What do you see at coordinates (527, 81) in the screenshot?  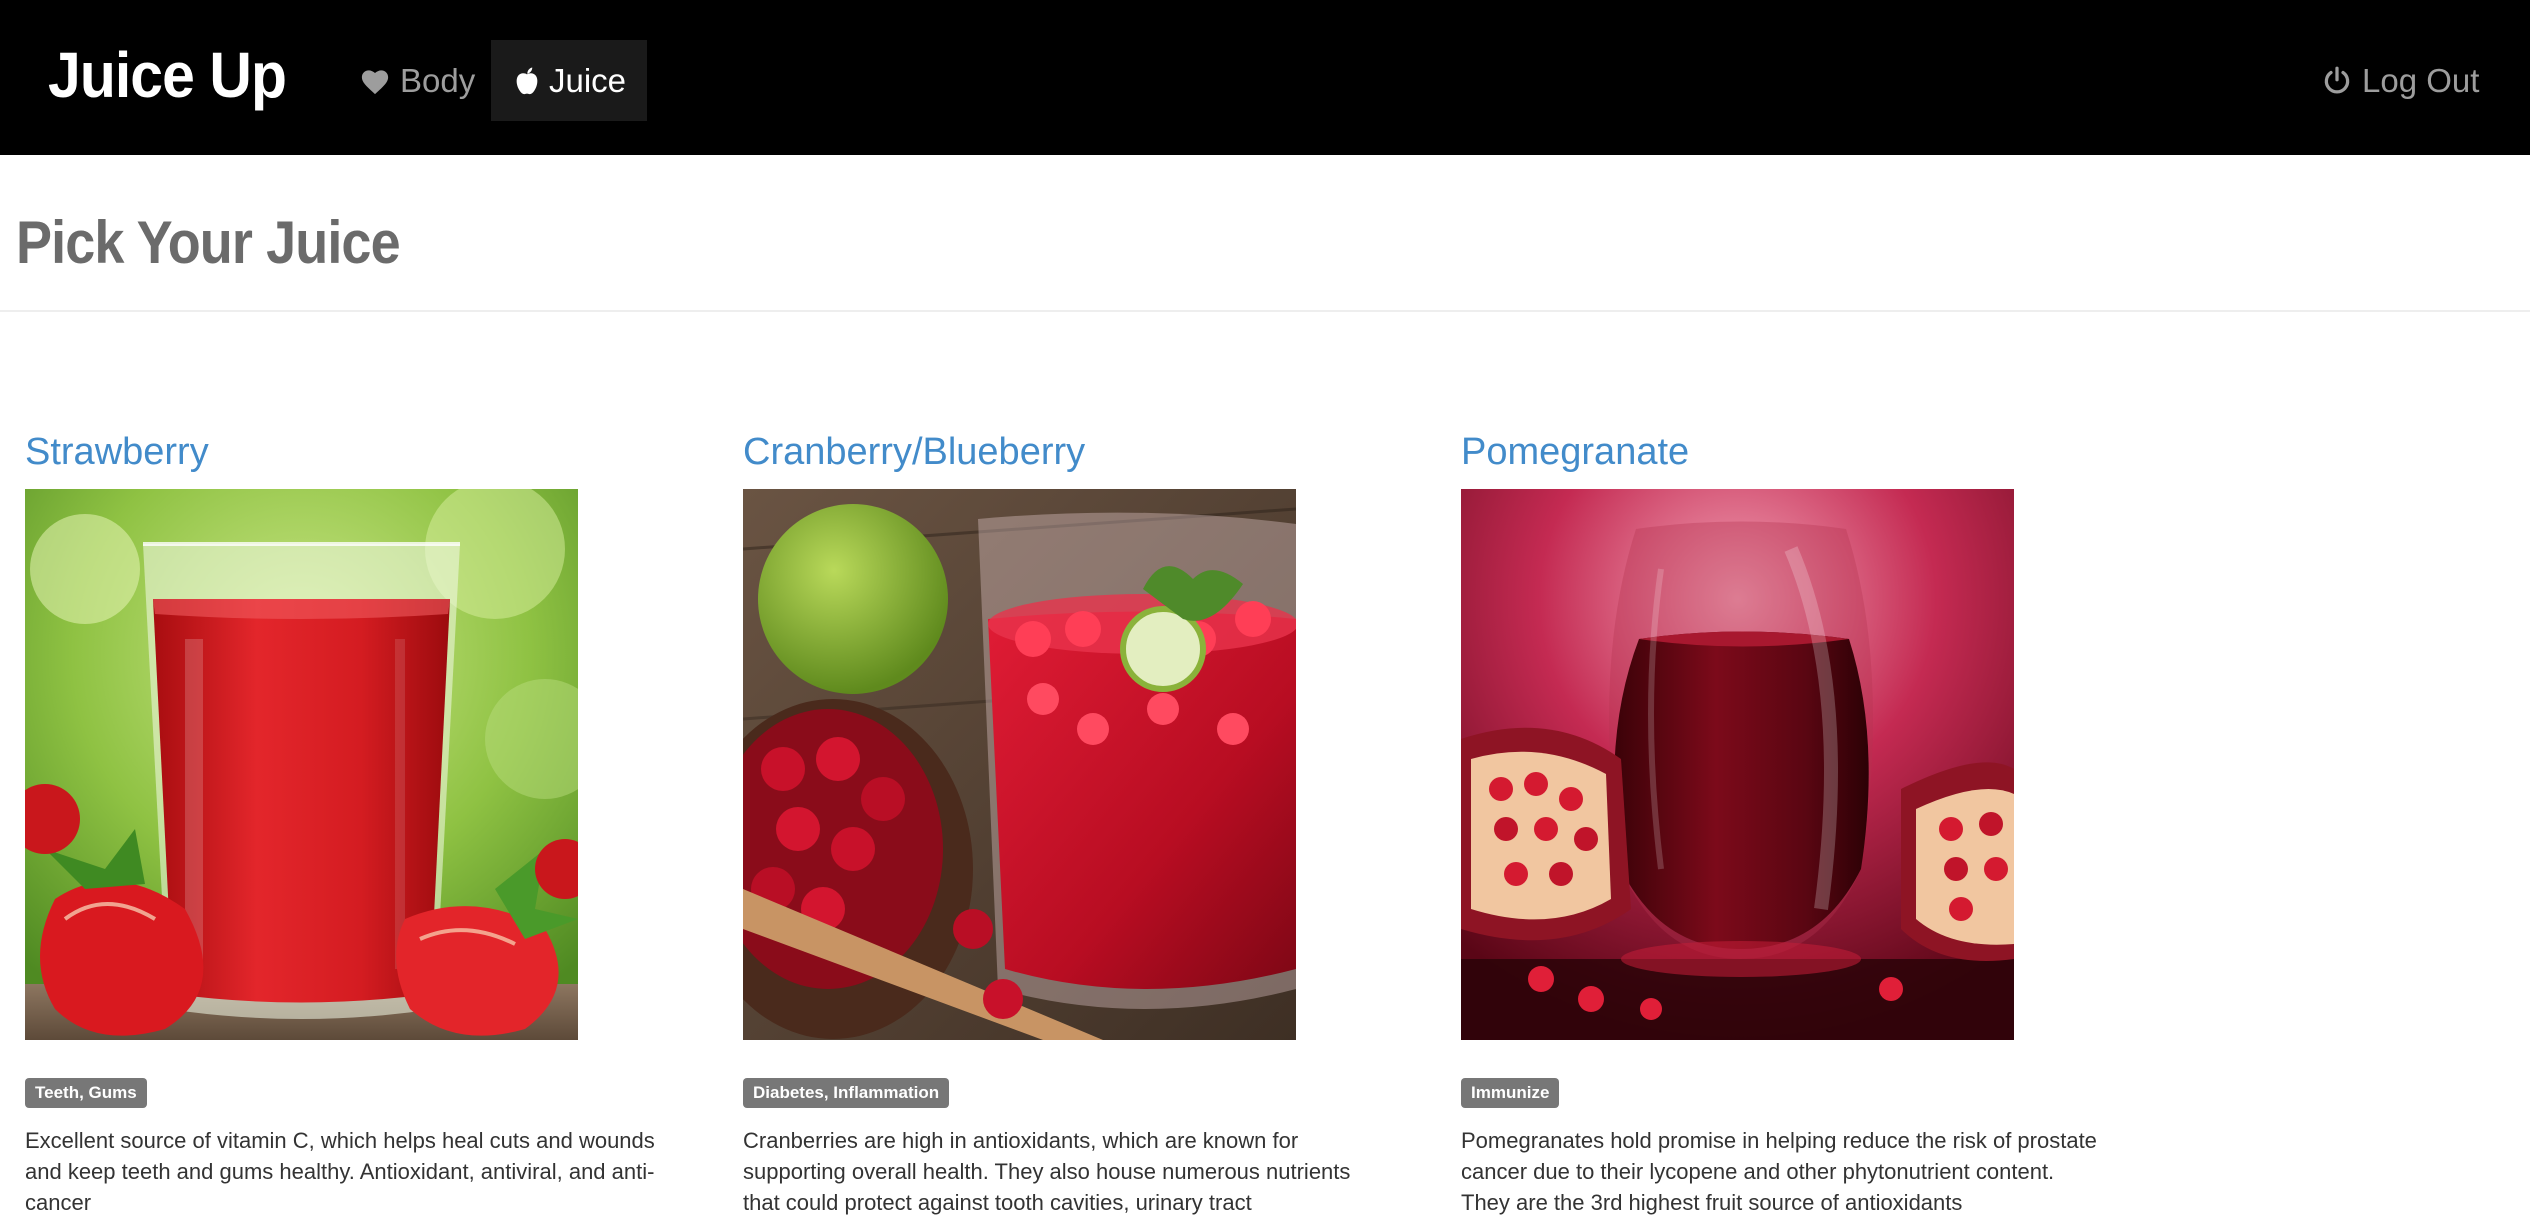 I see `apple-icon` at bounding box center [527, 81].